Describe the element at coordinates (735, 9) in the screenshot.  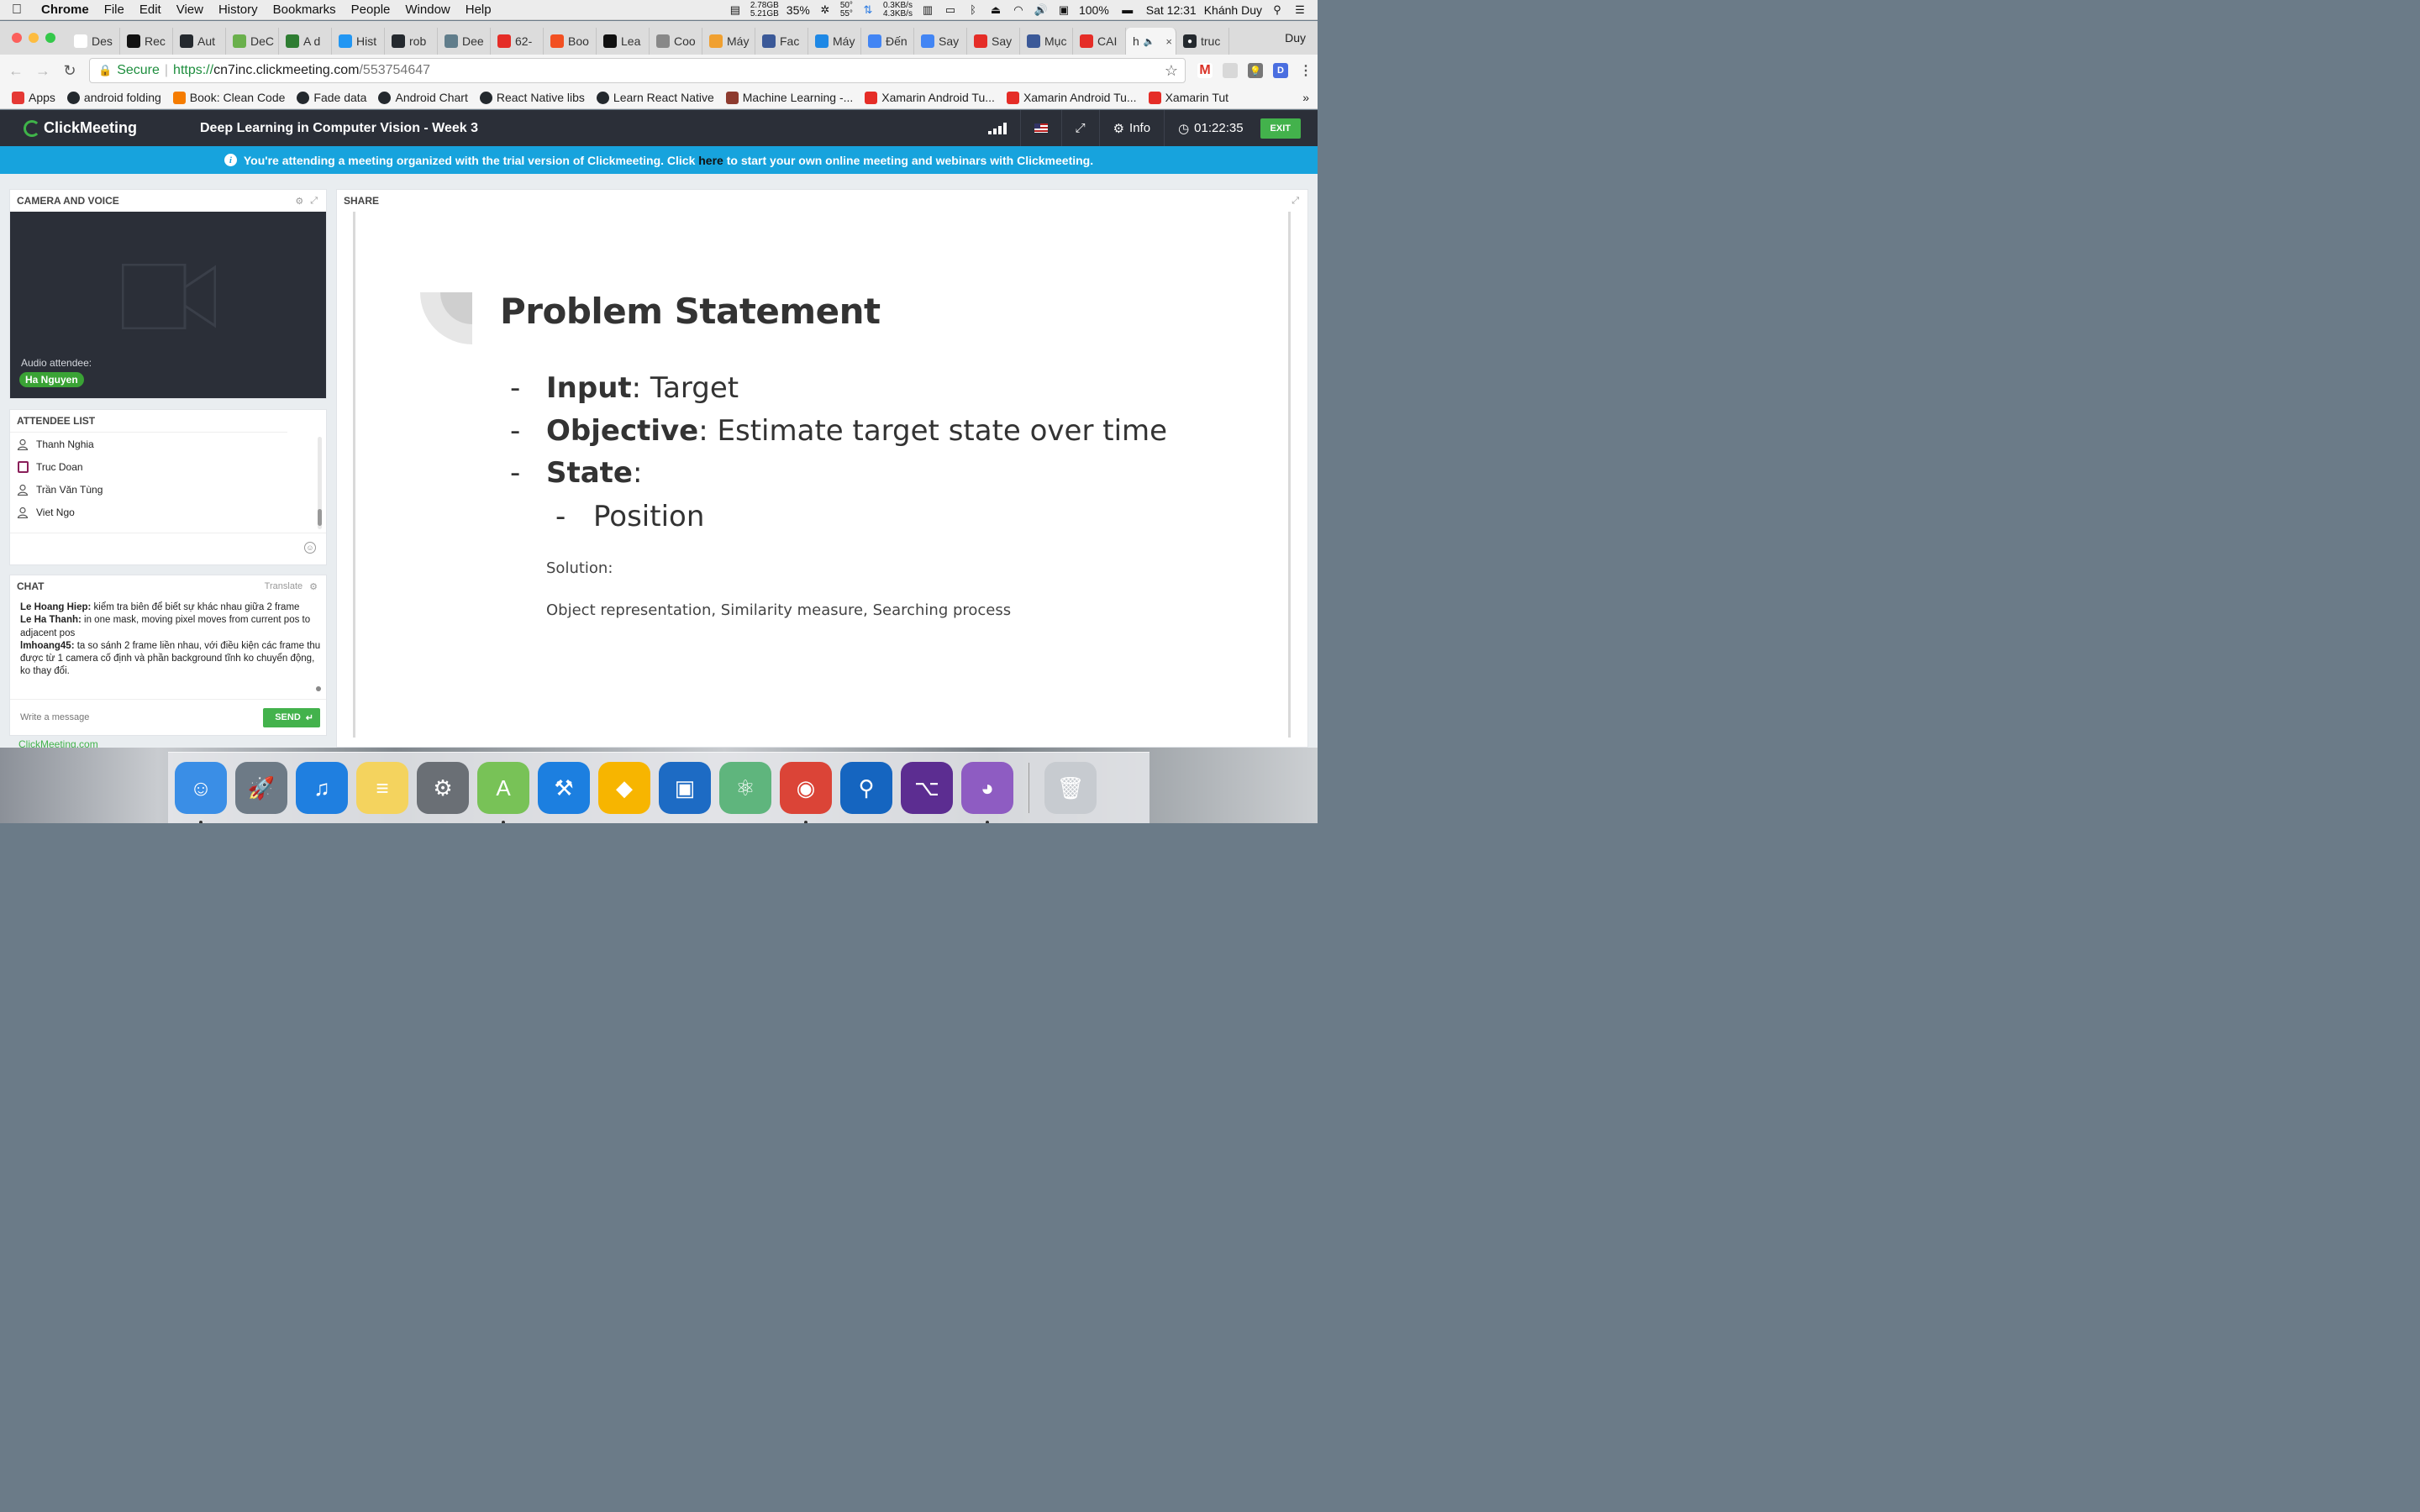
I see `memory-icon: ▤` at that location.